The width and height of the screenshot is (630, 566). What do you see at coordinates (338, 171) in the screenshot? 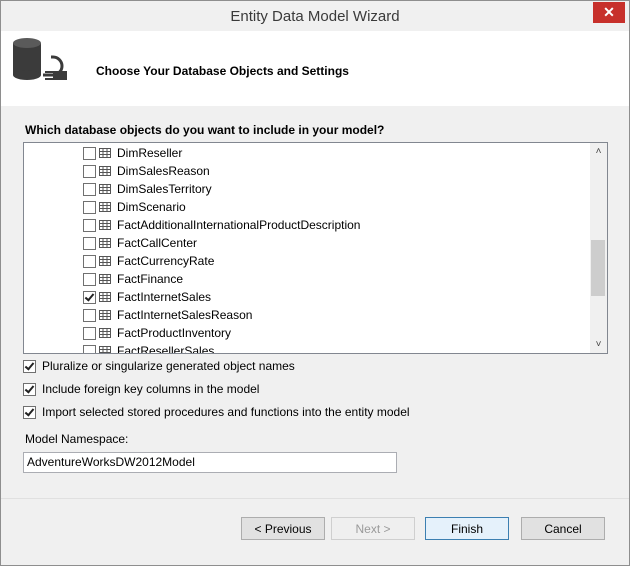
I see `tree-item: DimSalesReason` at bounding box center [338, 171].